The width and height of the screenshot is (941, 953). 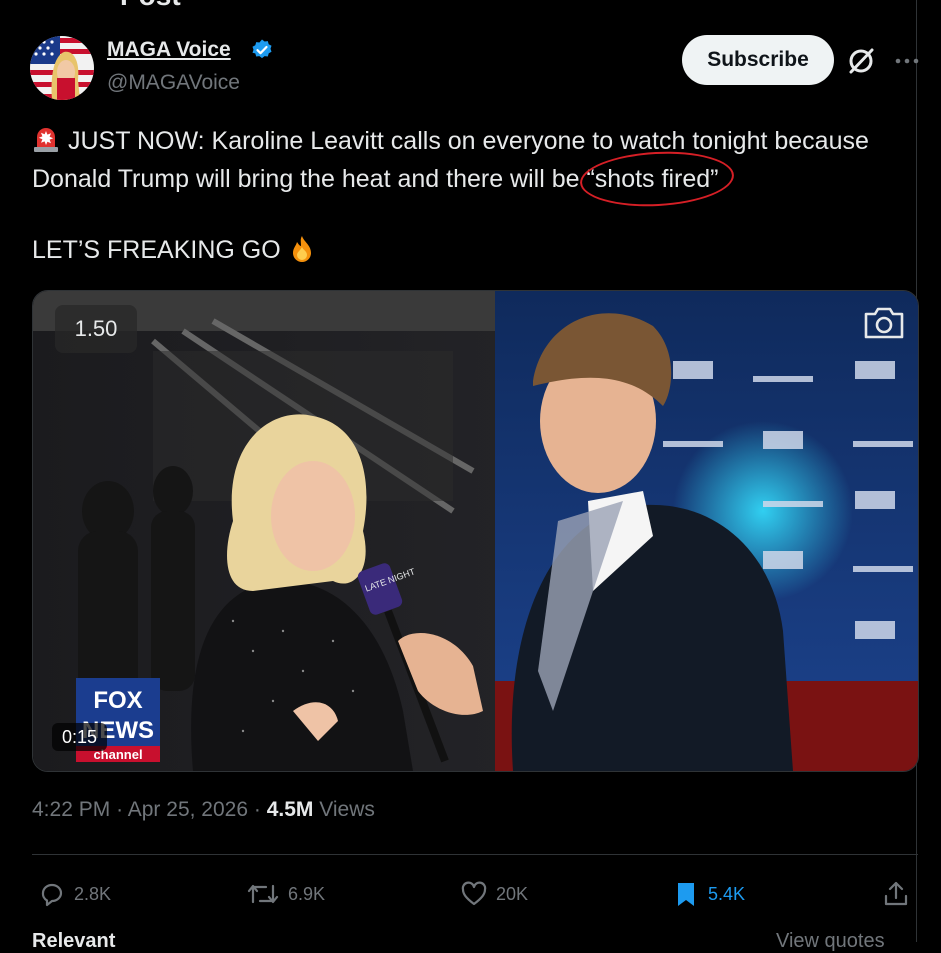 I want to click on share-button, so click(x=896, y=894).